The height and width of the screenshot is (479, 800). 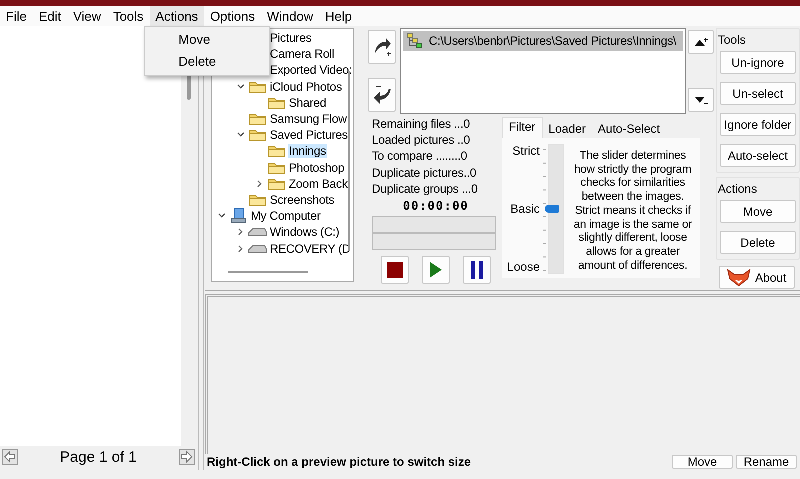 What do you see at coordinates (87, 16) in the screenshot?
I see `menu-item: View` at bounding box center [87, 16].